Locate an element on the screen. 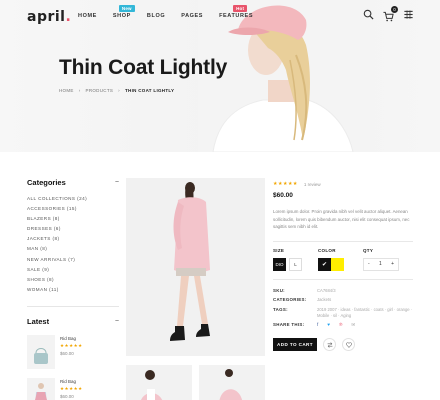  size-option: SIZE DIO L is located at coordinates (295, 259).